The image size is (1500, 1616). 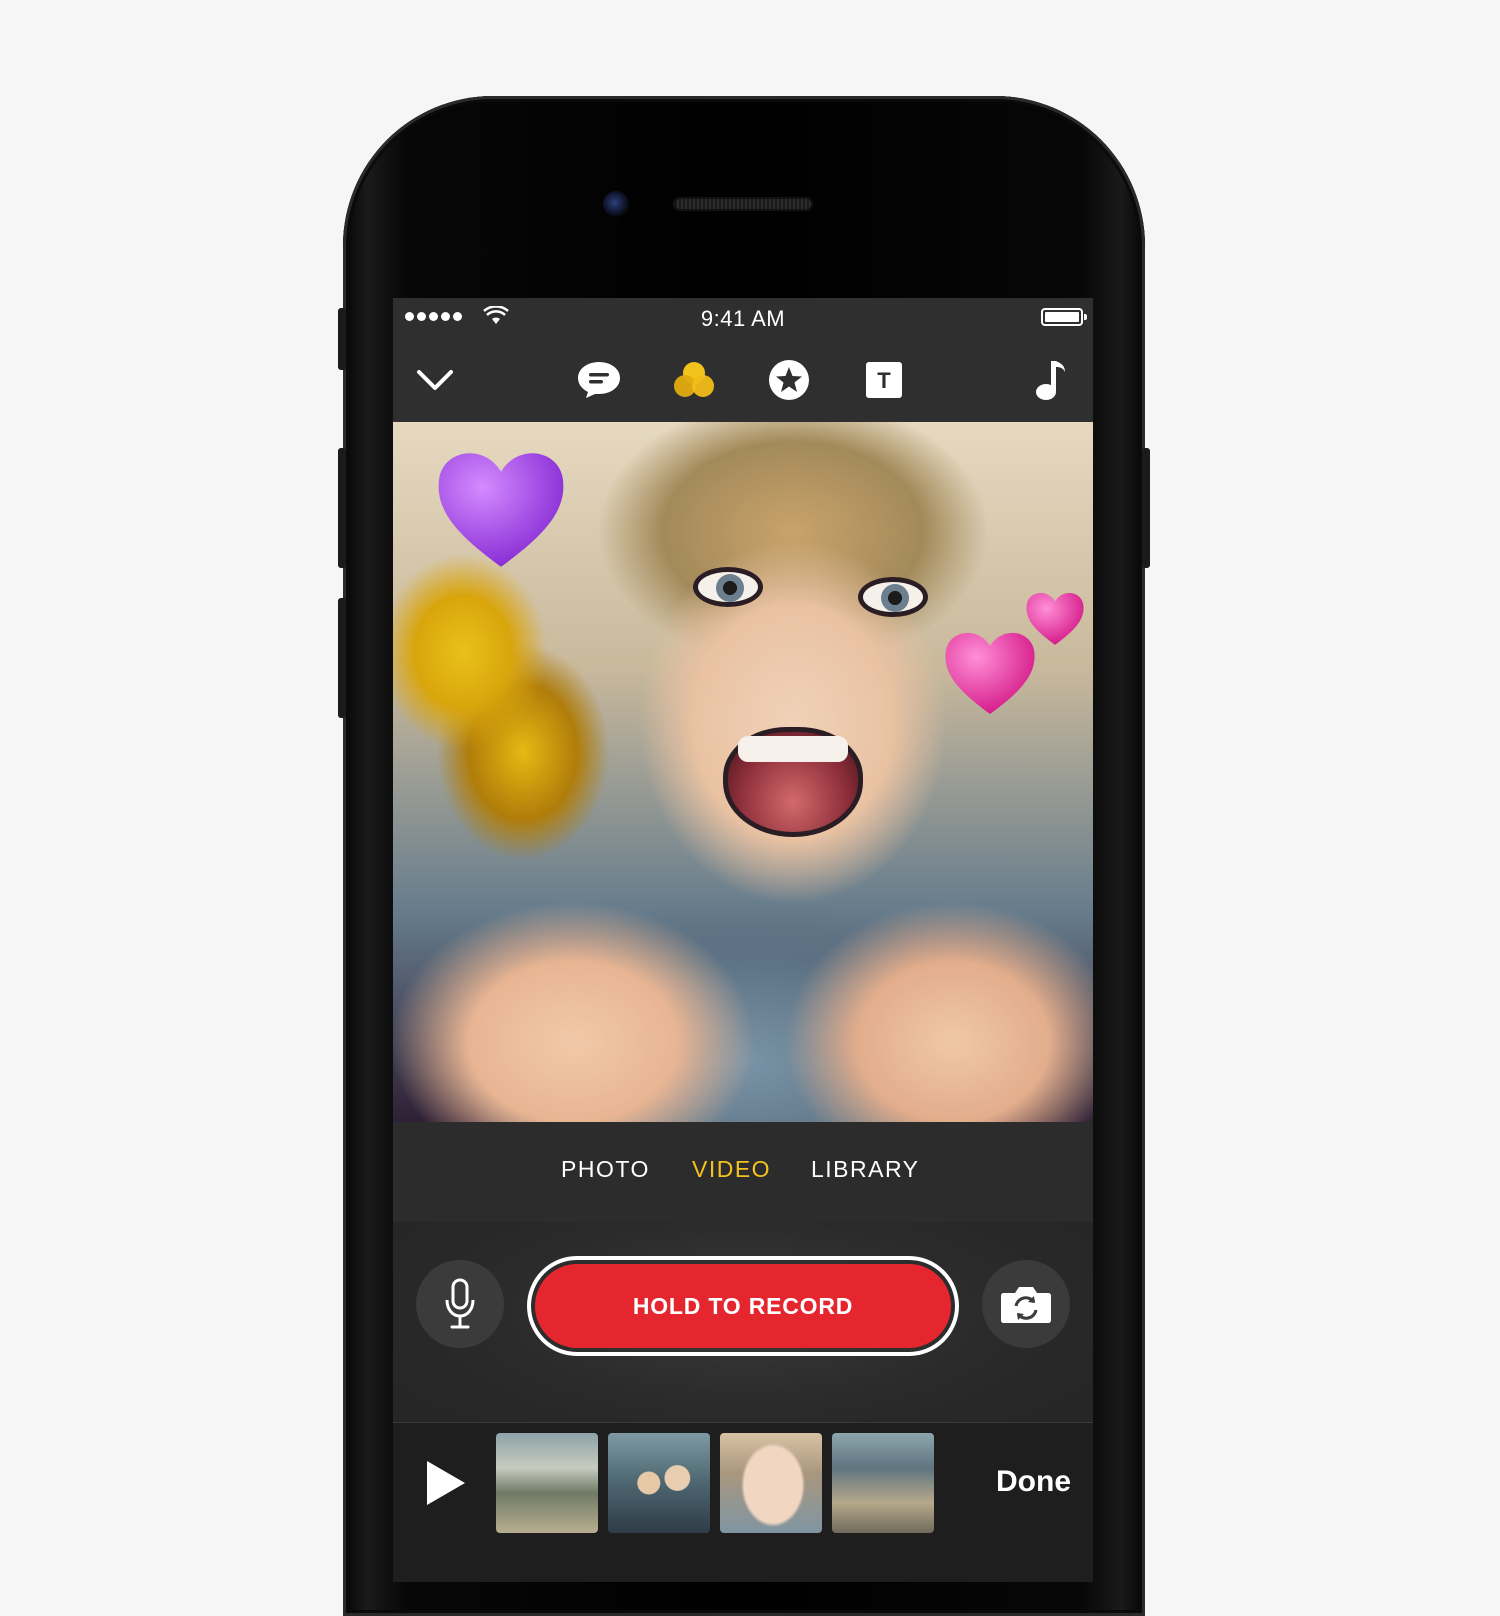 I want to click on mode-library: LIBRARY, so click(x=865, y=1169).